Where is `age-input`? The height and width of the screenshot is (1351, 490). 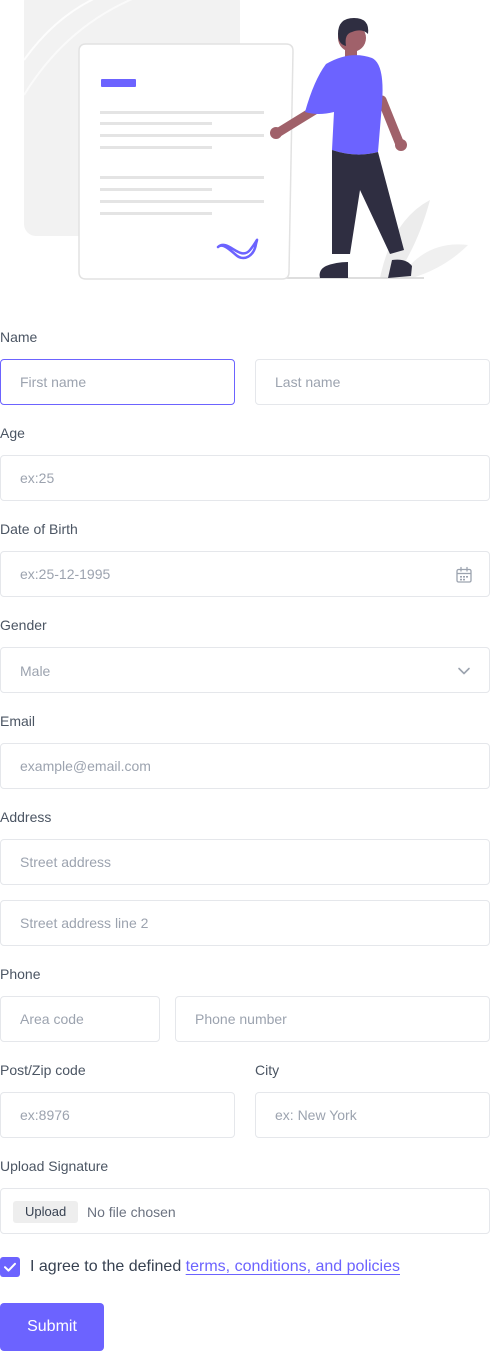 age-input is located at coordinates (245, 478).